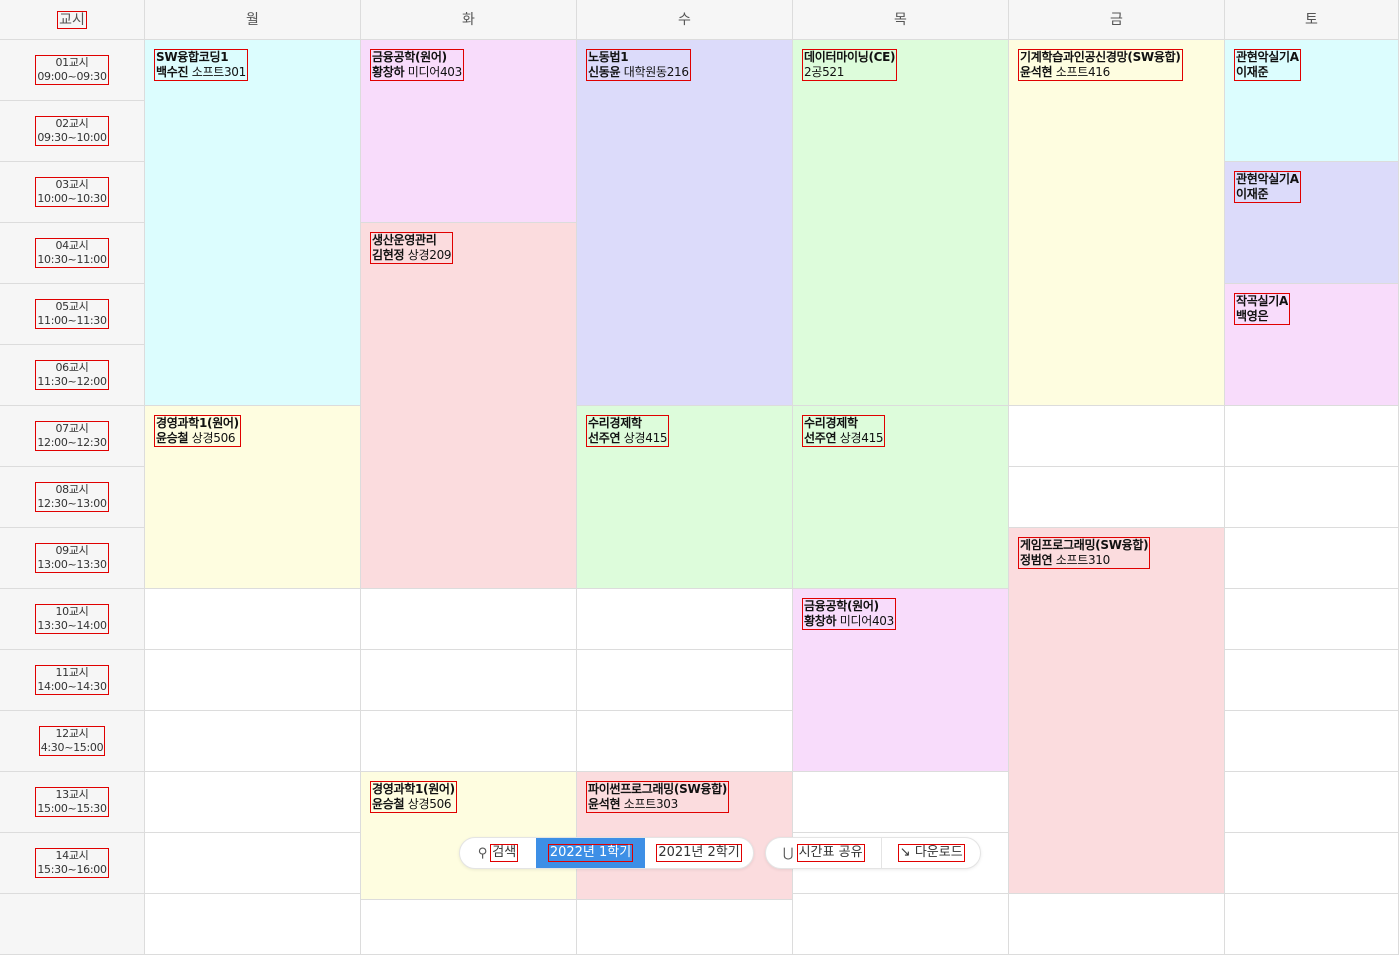 The width and height of the screenshot is (1399, 955). I want to click on course-title: 기계학습과인공신경망(SW융합), so click(1100, 57).